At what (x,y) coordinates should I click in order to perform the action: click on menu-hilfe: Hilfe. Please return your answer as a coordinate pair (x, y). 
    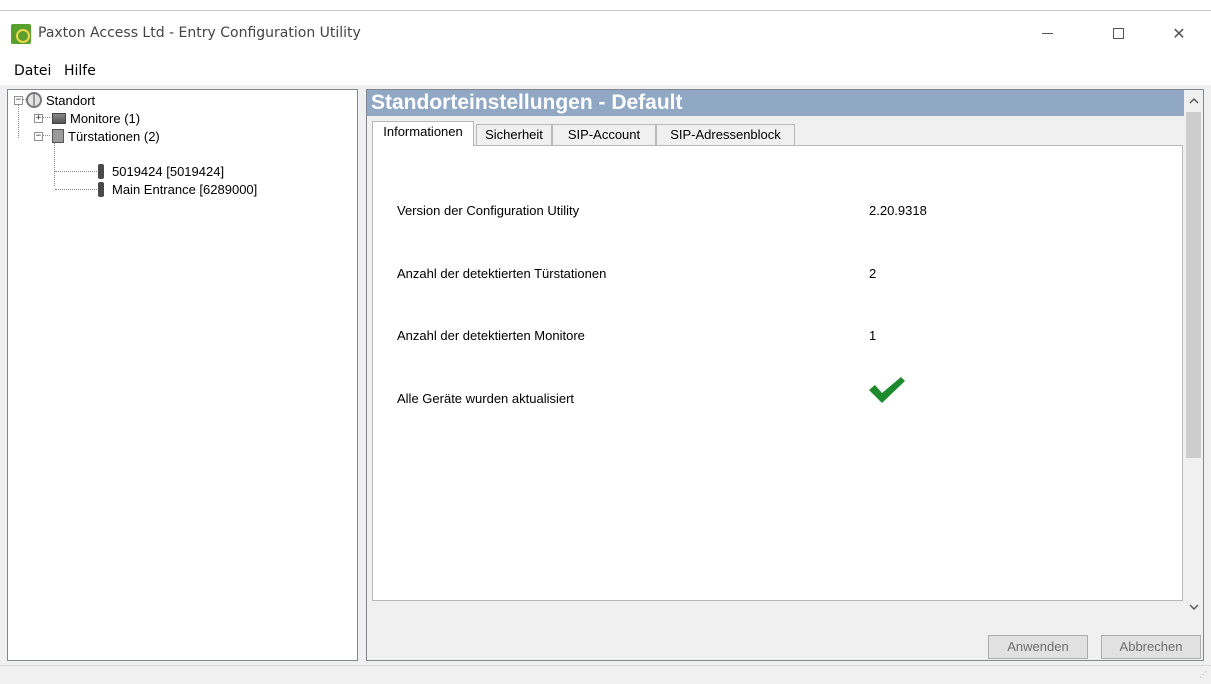
    Looking at the image, I should click on (80, 71).